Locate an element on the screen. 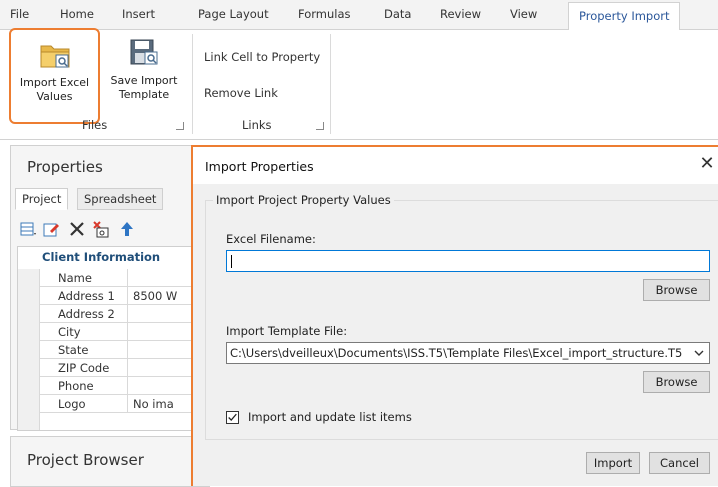  tab-review: Review is located at coordinates (460, 17).